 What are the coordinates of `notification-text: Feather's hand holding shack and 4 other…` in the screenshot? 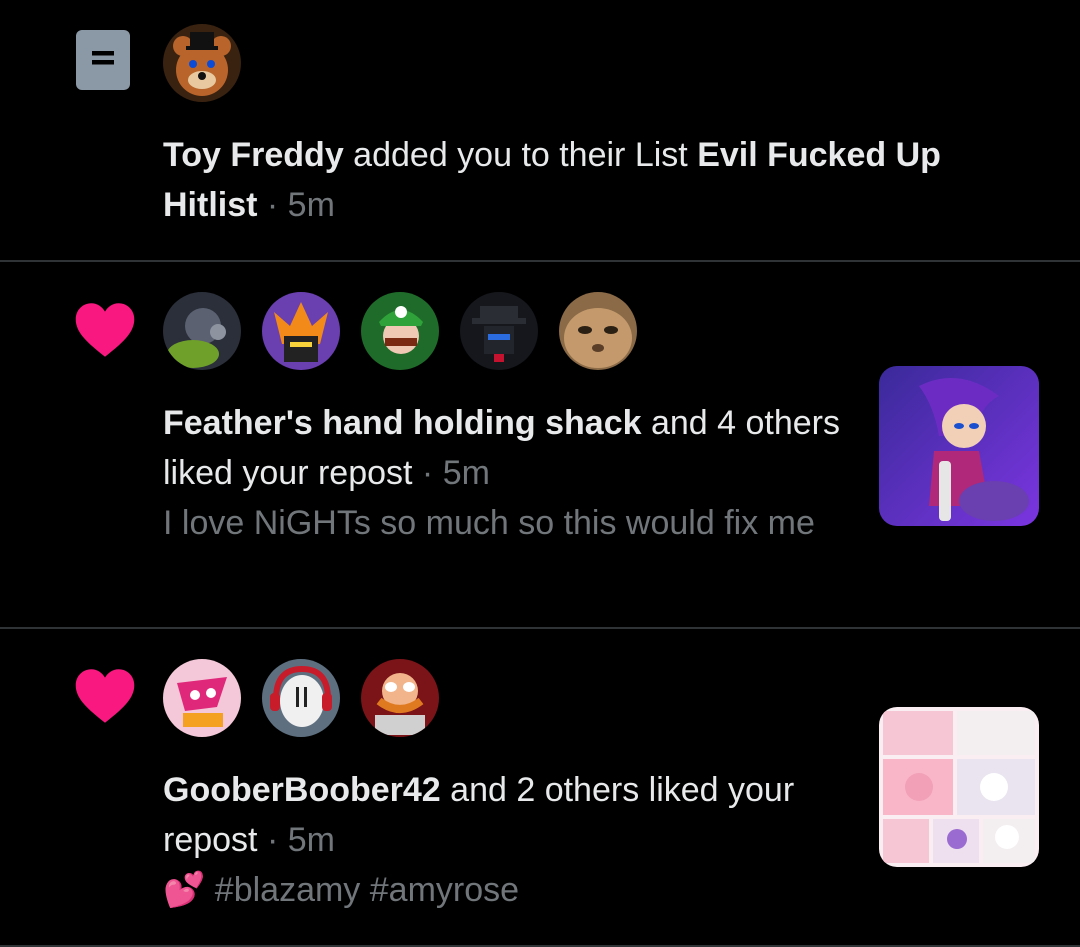 It's located at (503, 448).